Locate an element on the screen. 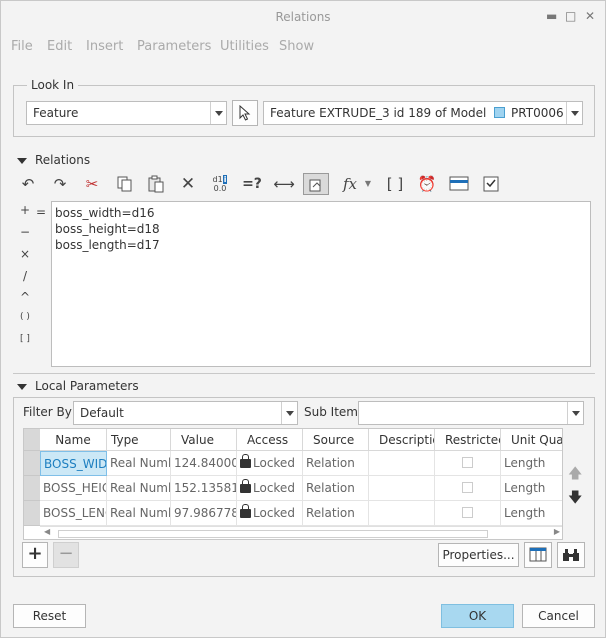 The height and width of the screenshot is (638, 606). delete-icon: ✕ is located at coordinates (188, 184).